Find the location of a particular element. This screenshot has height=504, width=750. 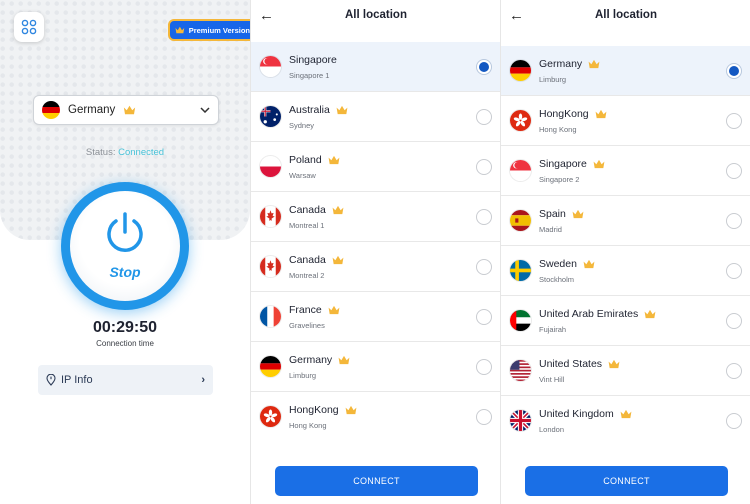

country-label: Australia is located at coordinates (309, 110).